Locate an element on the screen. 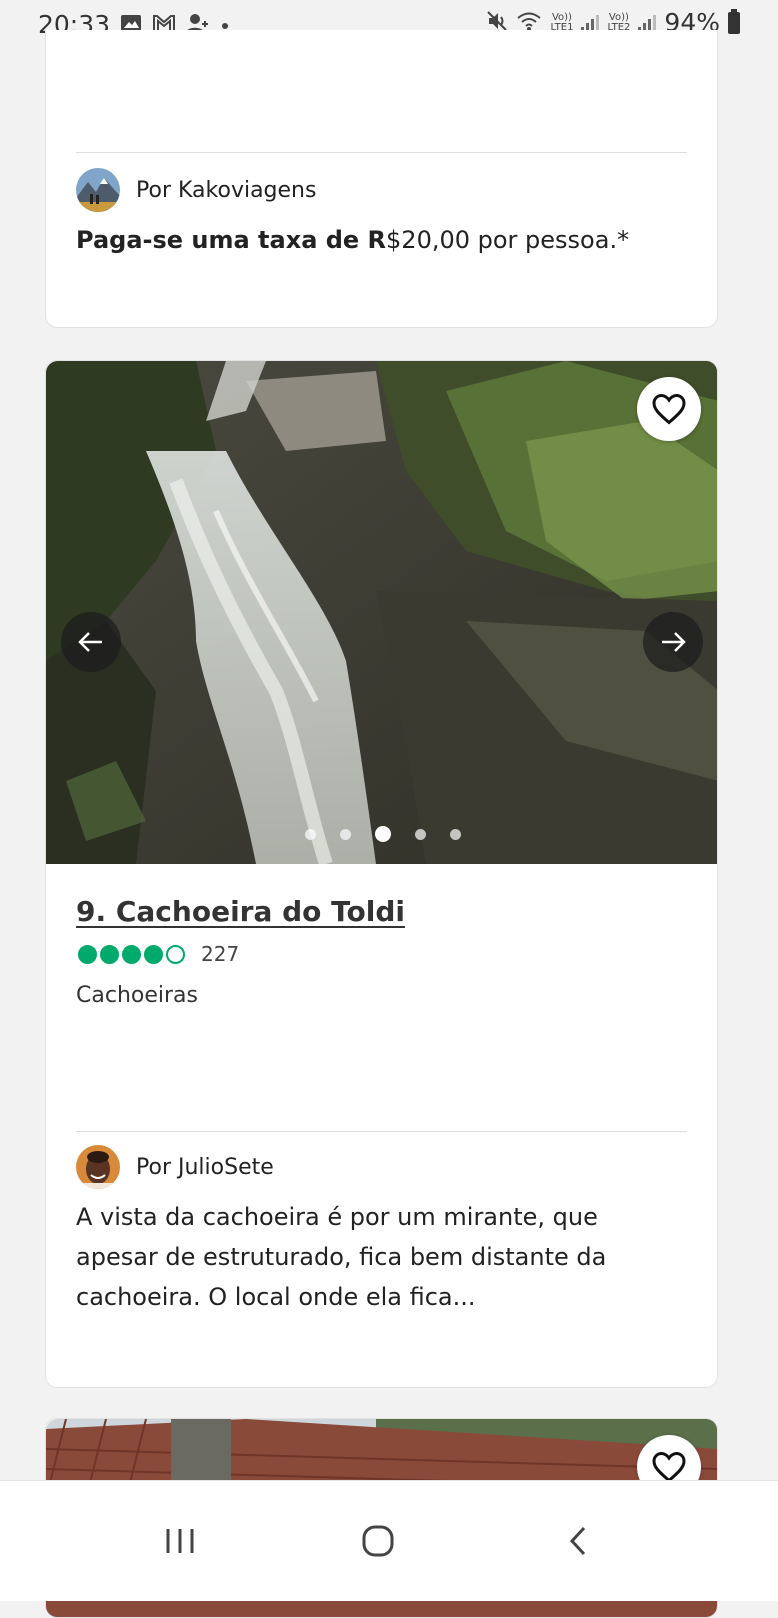 The width and height of the screenshot is (778, 1618). recent-apps-button is located at coordinates (180, 1541).